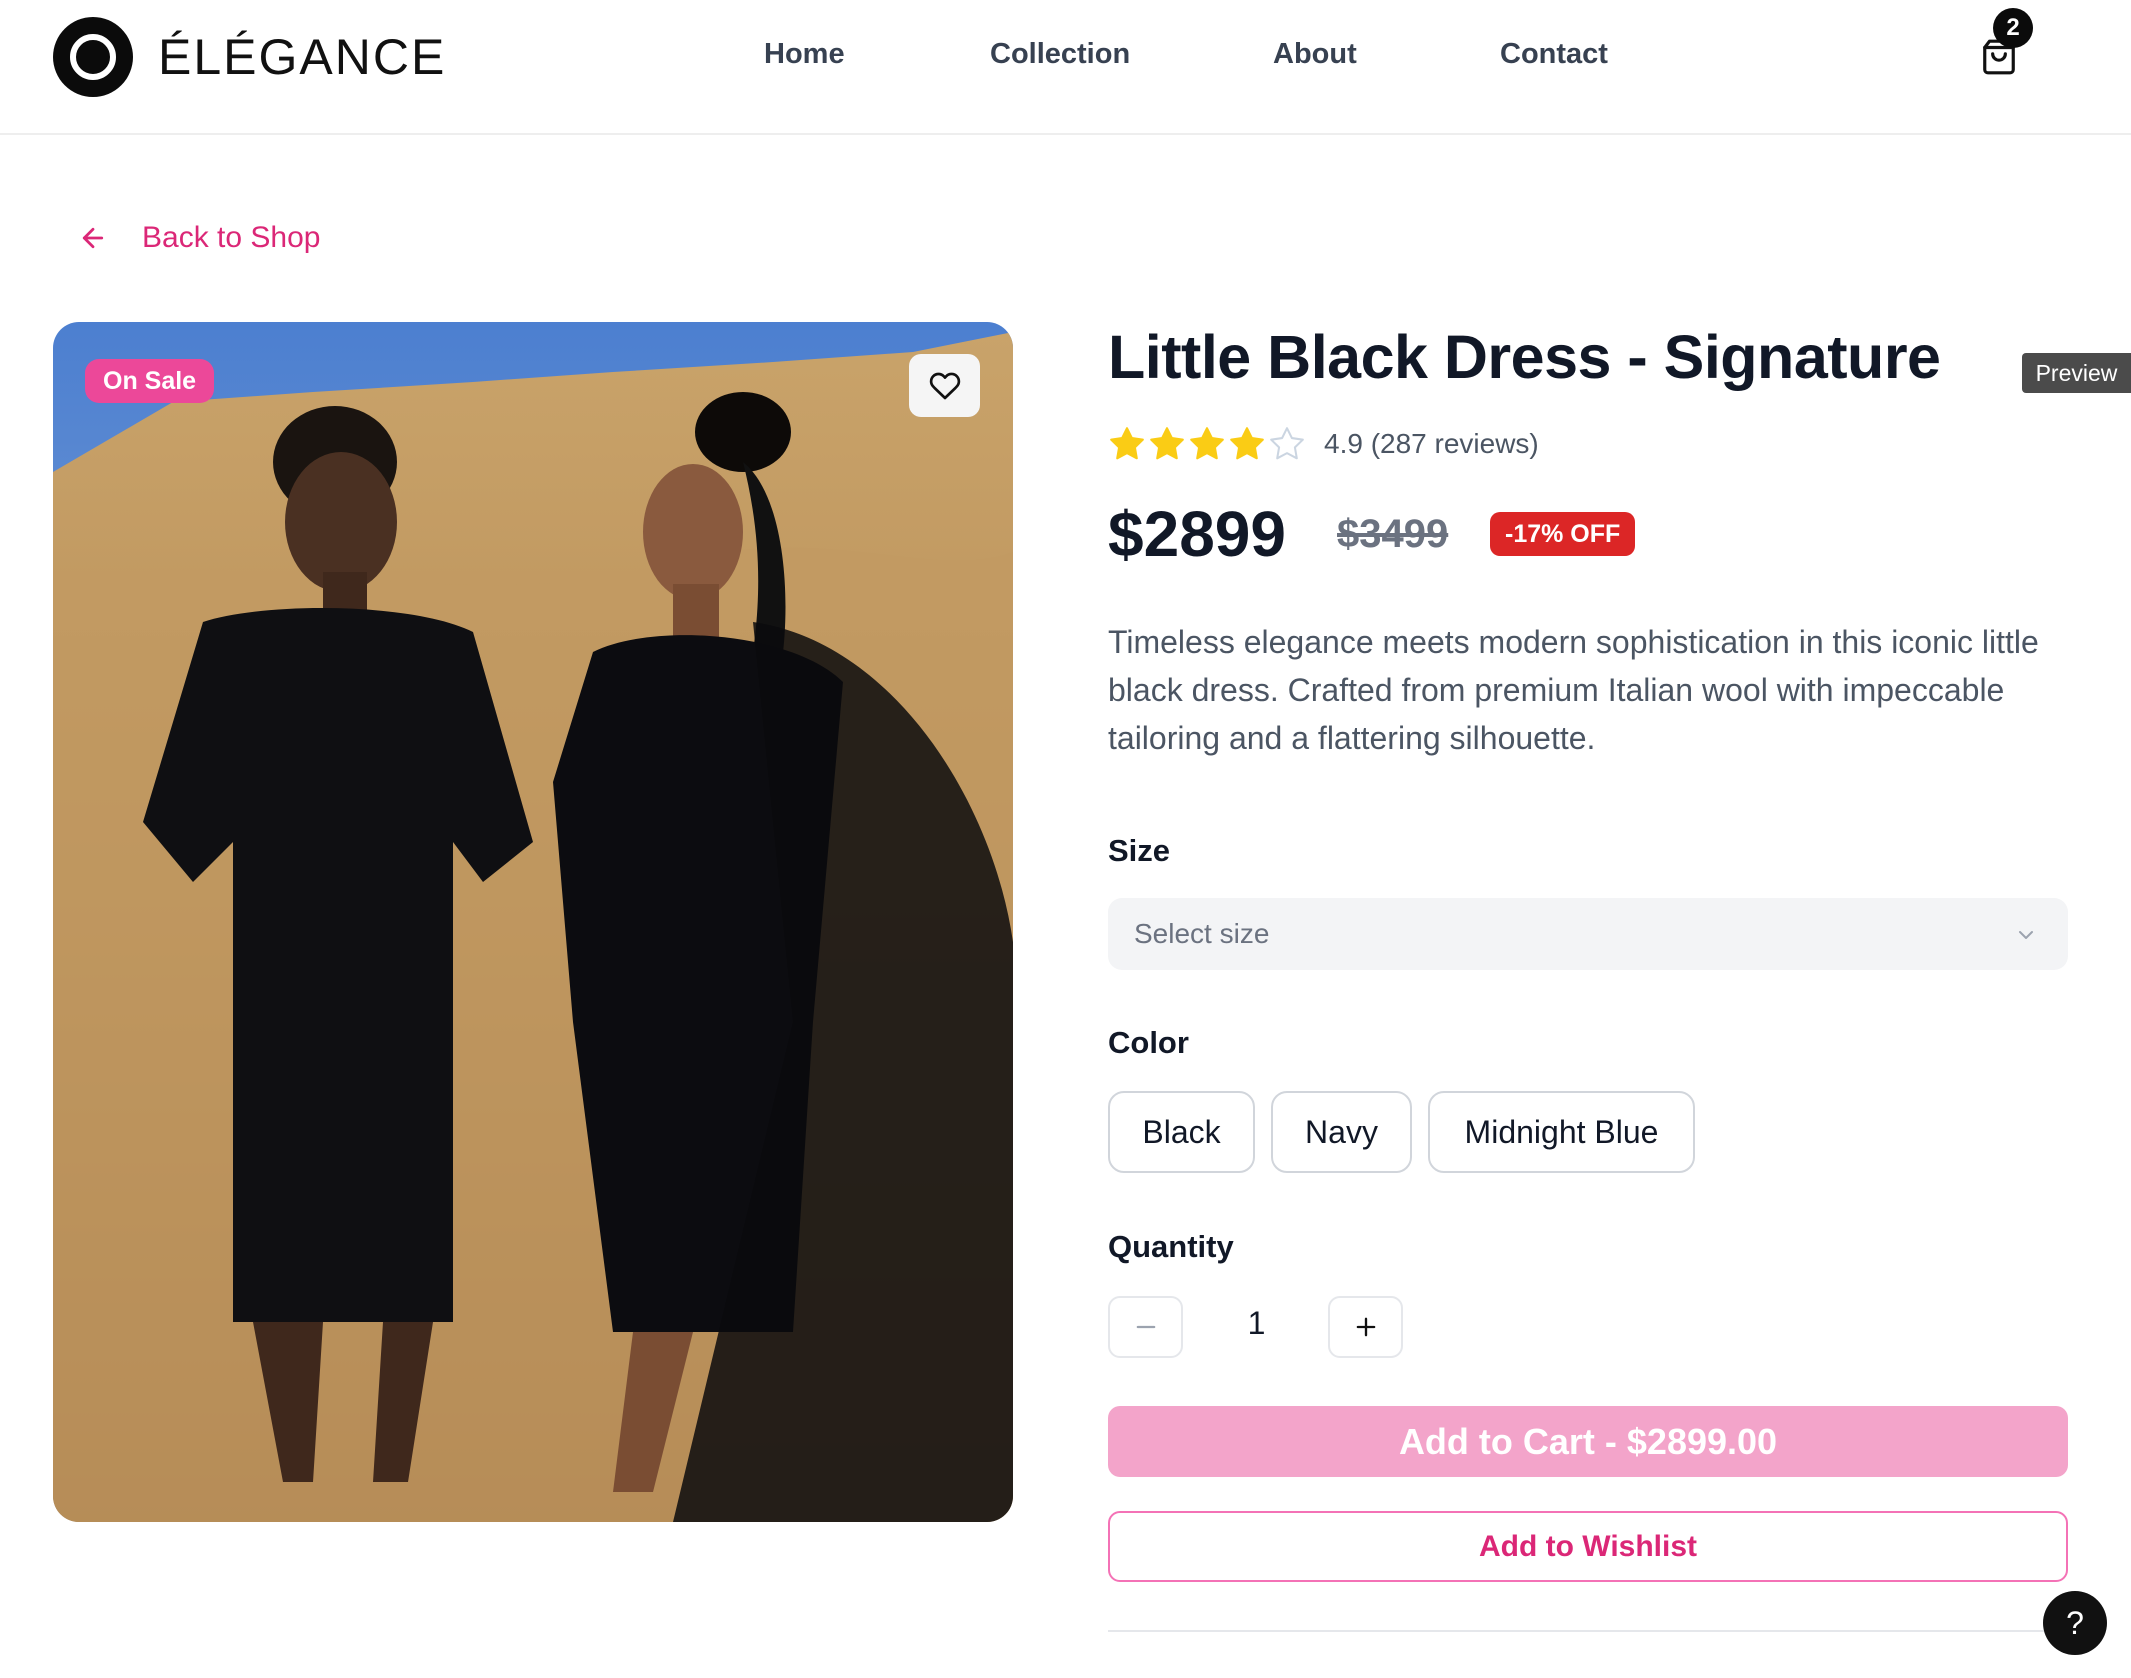  I want to click on favorite-button, so click(944, 385).